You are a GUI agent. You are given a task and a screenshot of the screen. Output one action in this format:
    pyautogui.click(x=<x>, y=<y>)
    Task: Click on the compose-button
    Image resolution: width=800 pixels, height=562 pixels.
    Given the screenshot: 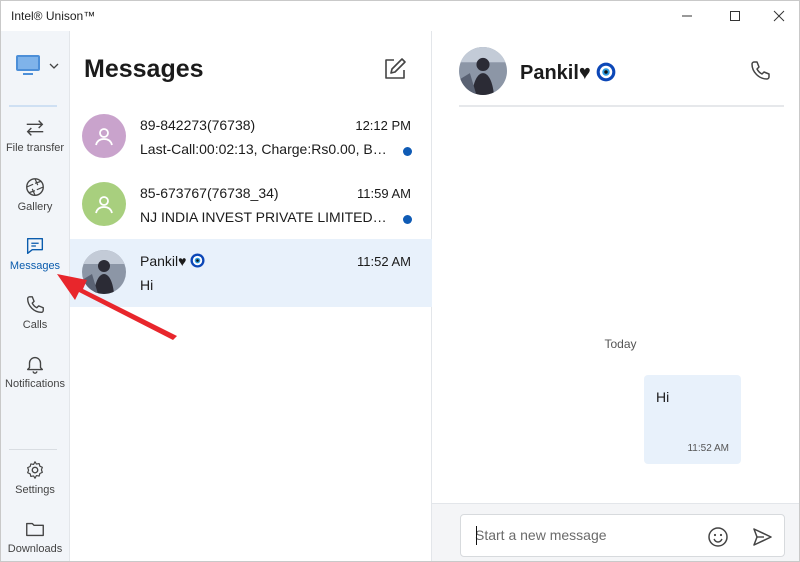 What is the action you would take?
    pyautogui.click(x=395, y=69)
    